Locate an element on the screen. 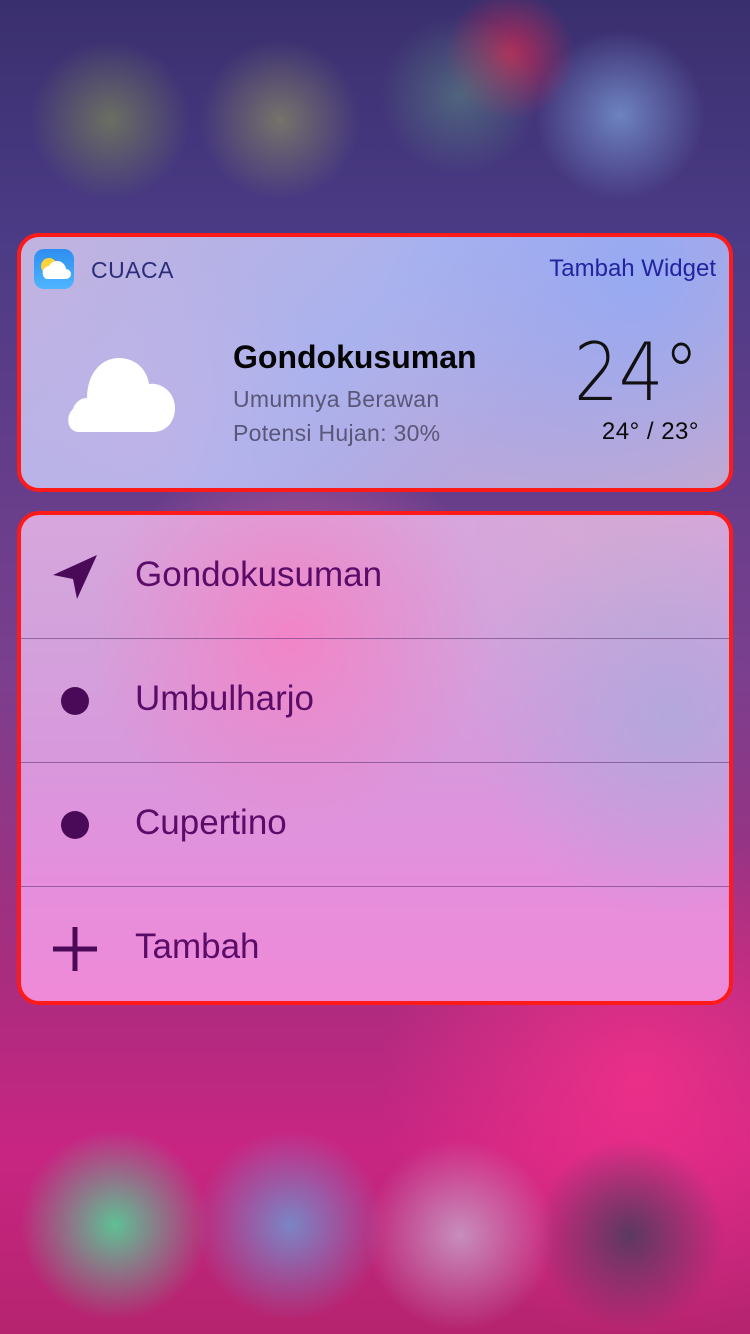 The image size is (750, 1334). widget-app-name: CUACA is located at coordinates (133, 270).